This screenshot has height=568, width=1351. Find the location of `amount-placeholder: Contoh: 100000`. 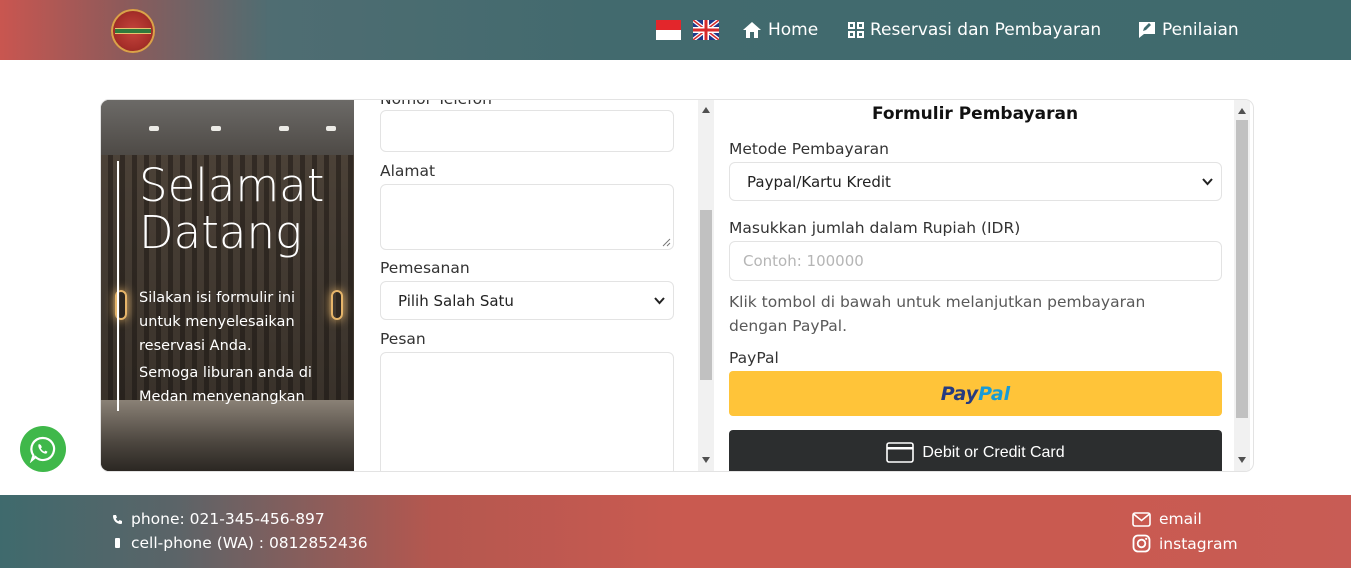

amount-placeholder: Contoh: 100000 is located at coordinates (803, 261).